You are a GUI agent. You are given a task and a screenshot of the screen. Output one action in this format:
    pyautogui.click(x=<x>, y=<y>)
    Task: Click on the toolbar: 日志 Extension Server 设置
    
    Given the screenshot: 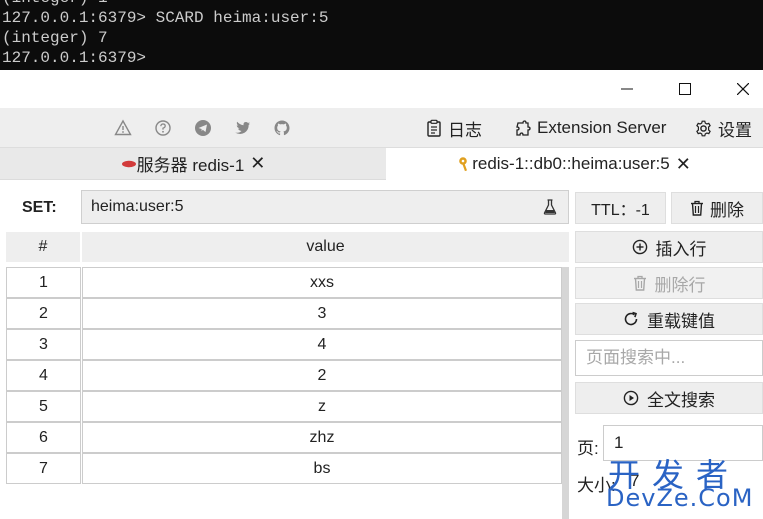 What is the action you would take?
    pyautogui.click(x=381, y=128)
    